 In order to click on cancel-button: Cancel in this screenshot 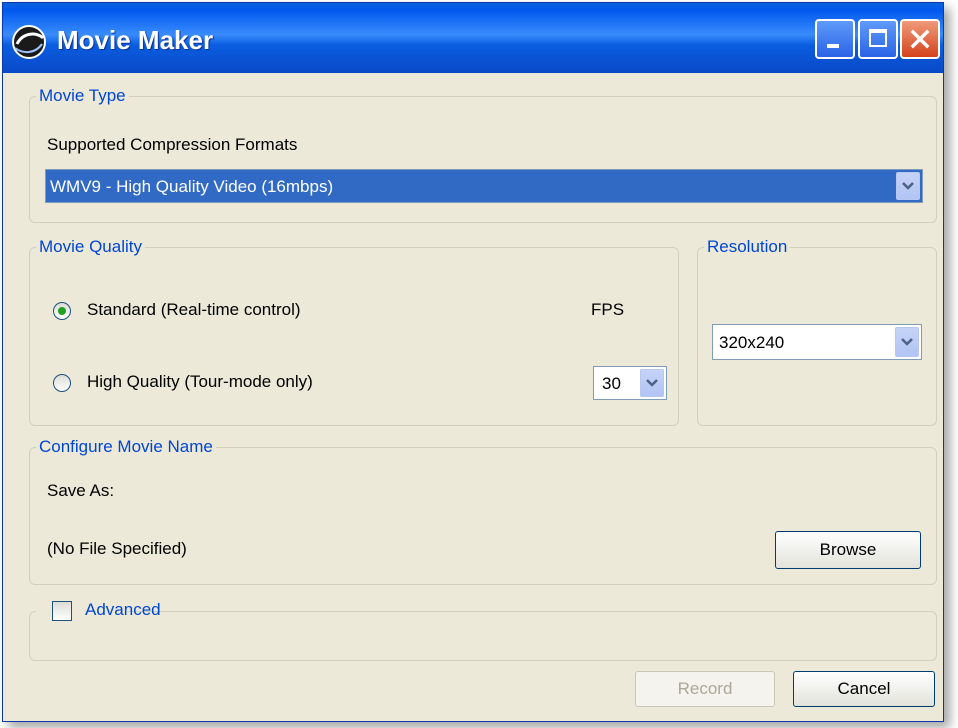, I will do `click(864, 689)`.